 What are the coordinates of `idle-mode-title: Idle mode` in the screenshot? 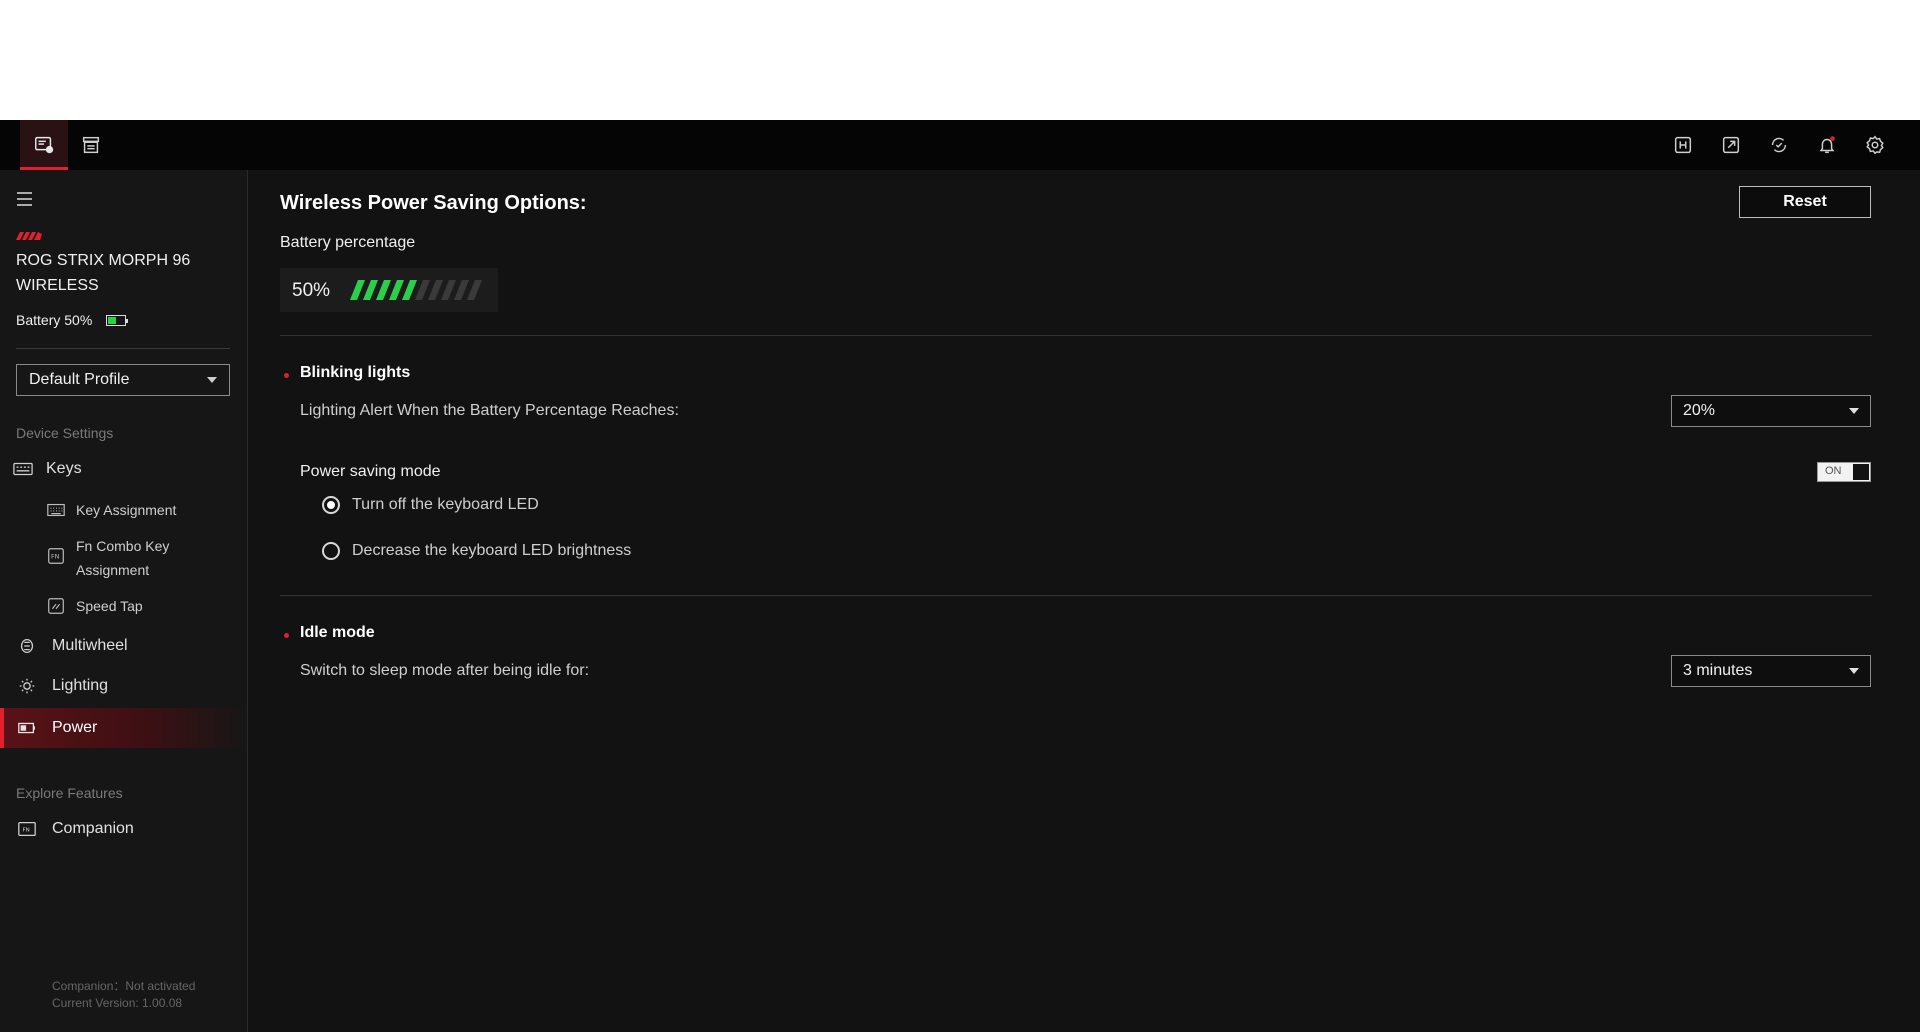 It's located at (337, 632).